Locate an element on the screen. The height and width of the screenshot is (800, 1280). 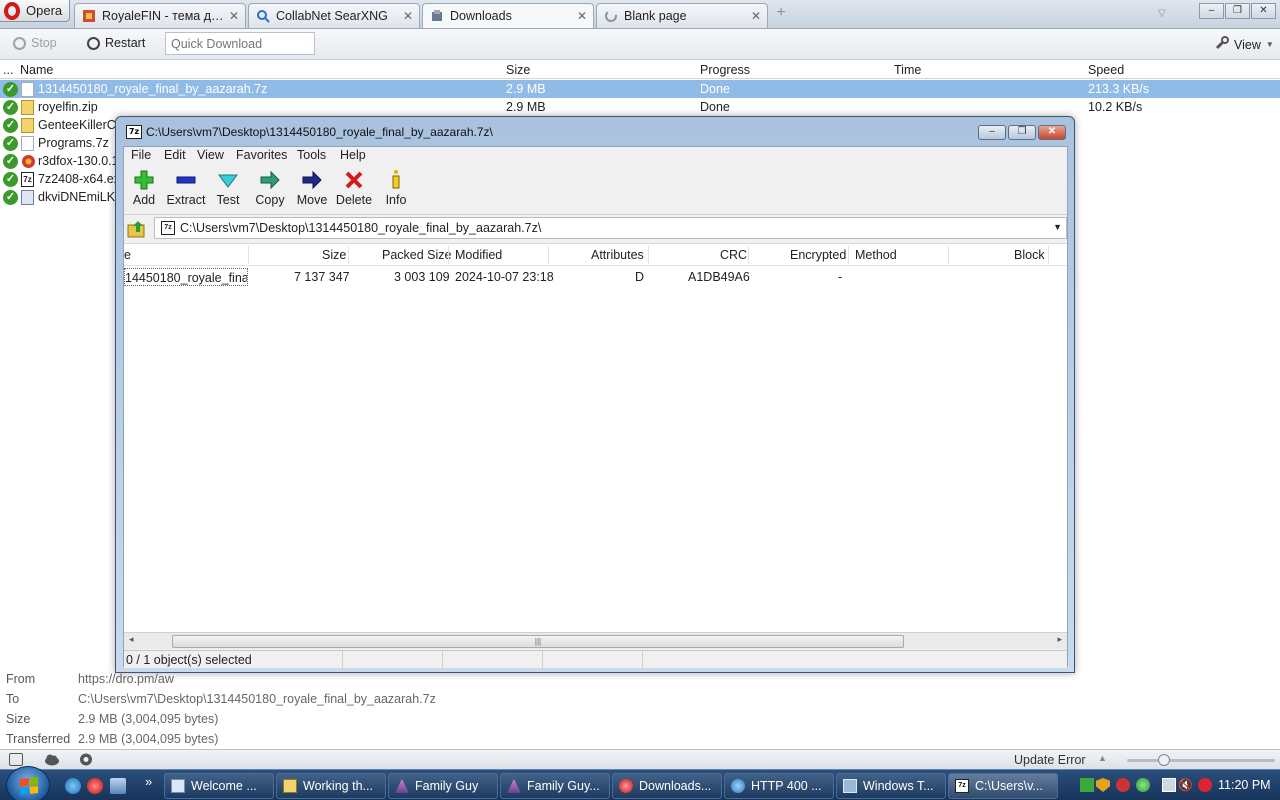
update-tray-icon is located at coordinates (1143, 785).